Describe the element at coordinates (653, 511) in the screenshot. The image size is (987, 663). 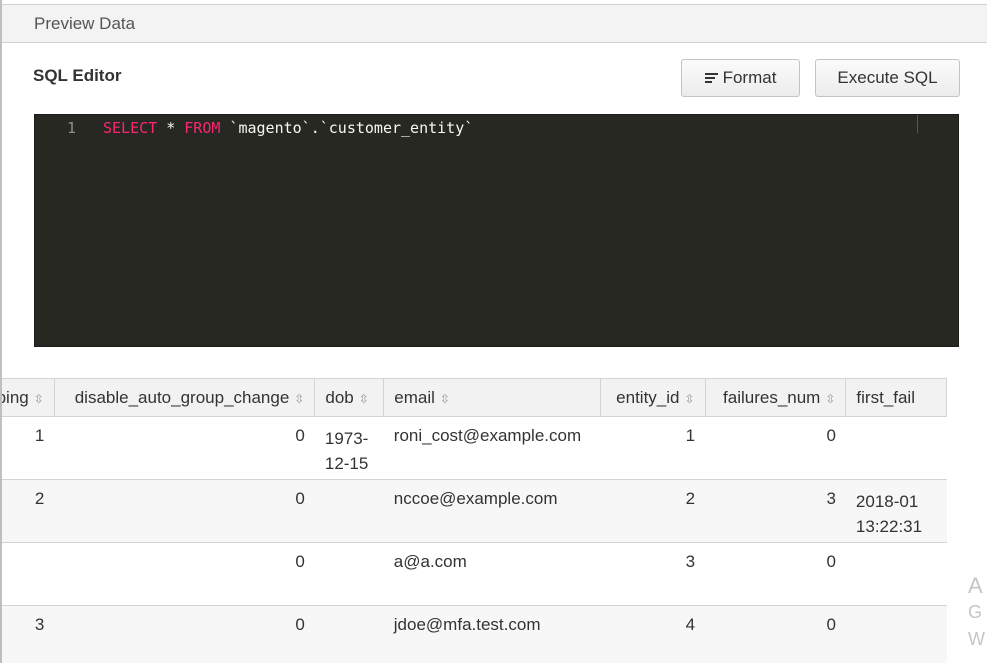
I see `cell-entity-id: 2` at that location.